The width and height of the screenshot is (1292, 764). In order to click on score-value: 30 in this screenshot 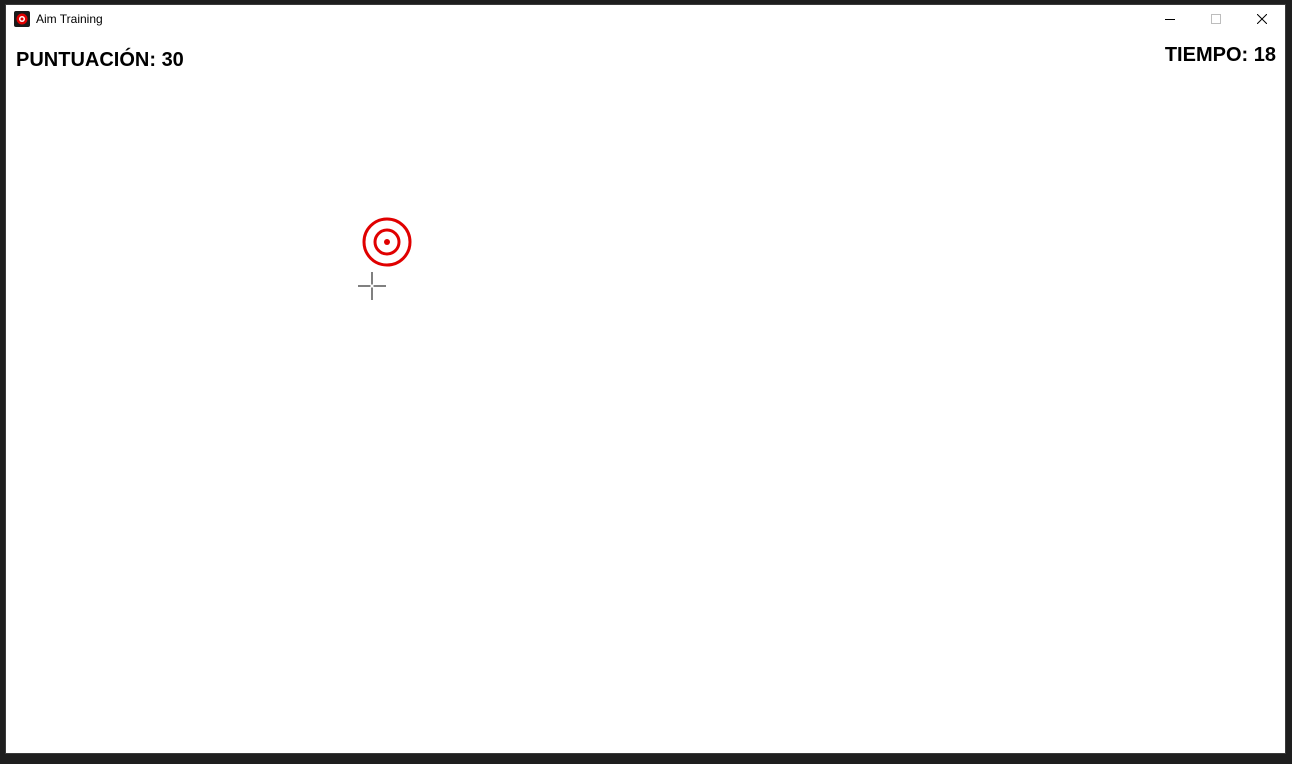, I will do `click(172, 60)`.